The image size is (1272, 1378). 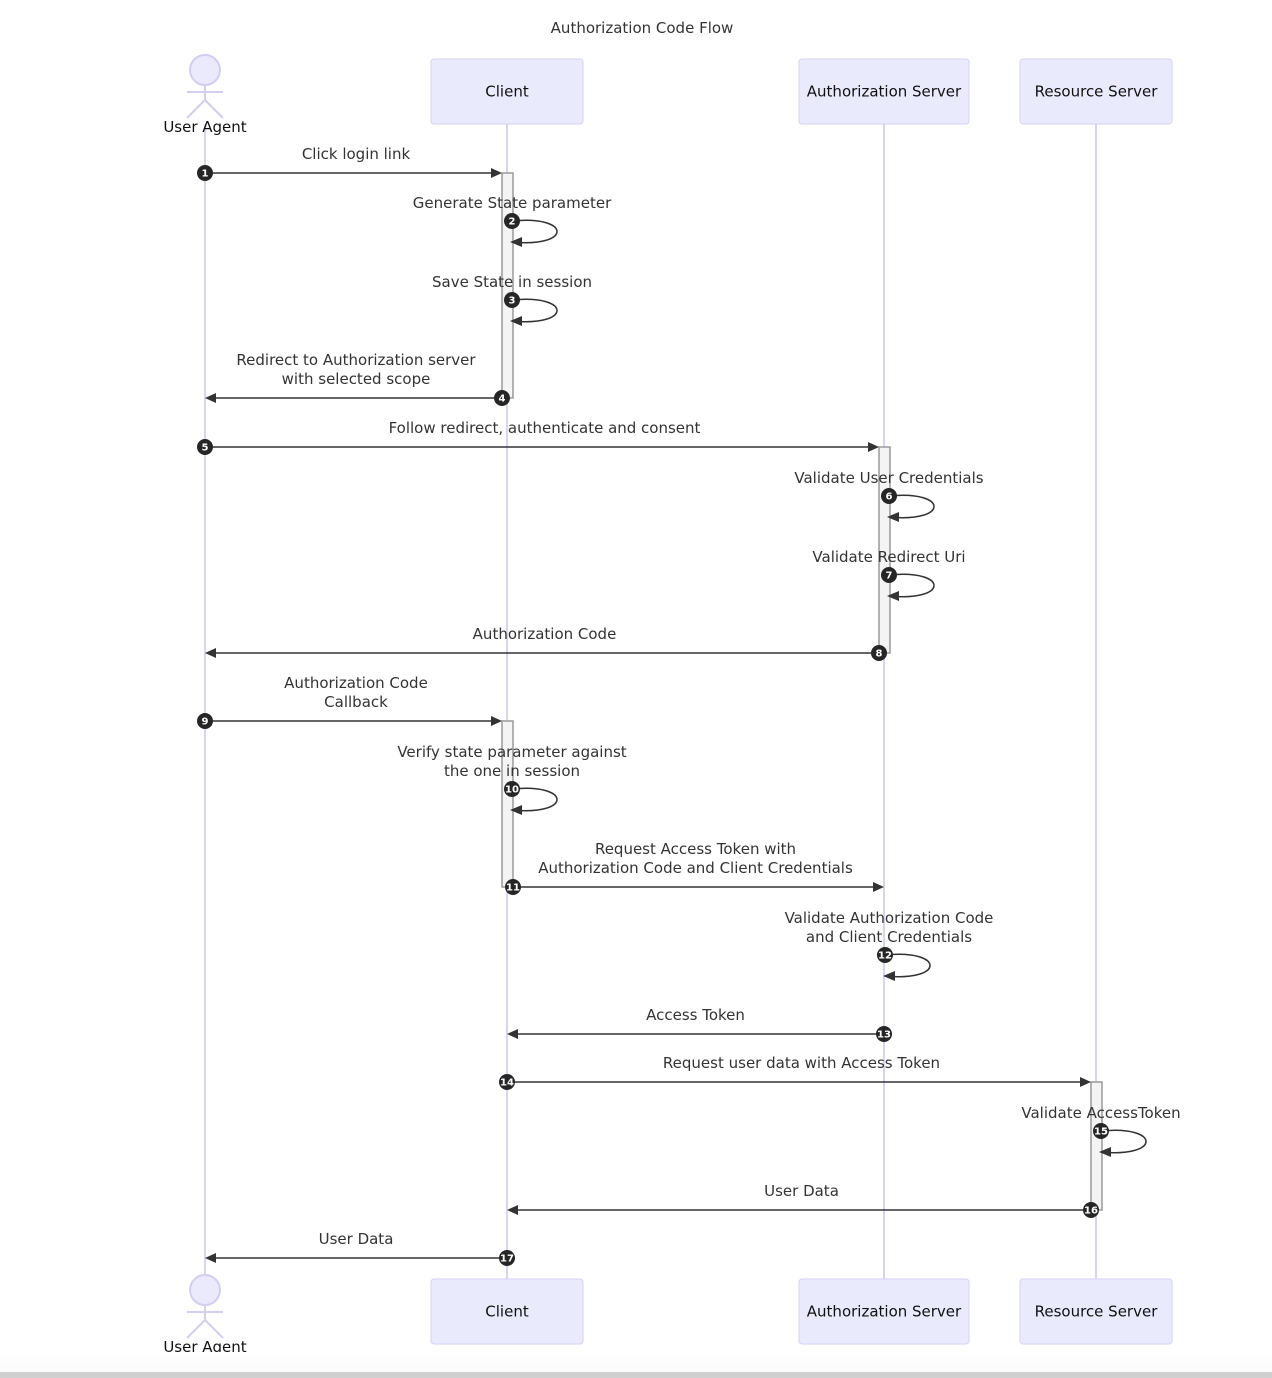 I want to click on sequence-number-badge: 16, so click(x=1091, y=1210).